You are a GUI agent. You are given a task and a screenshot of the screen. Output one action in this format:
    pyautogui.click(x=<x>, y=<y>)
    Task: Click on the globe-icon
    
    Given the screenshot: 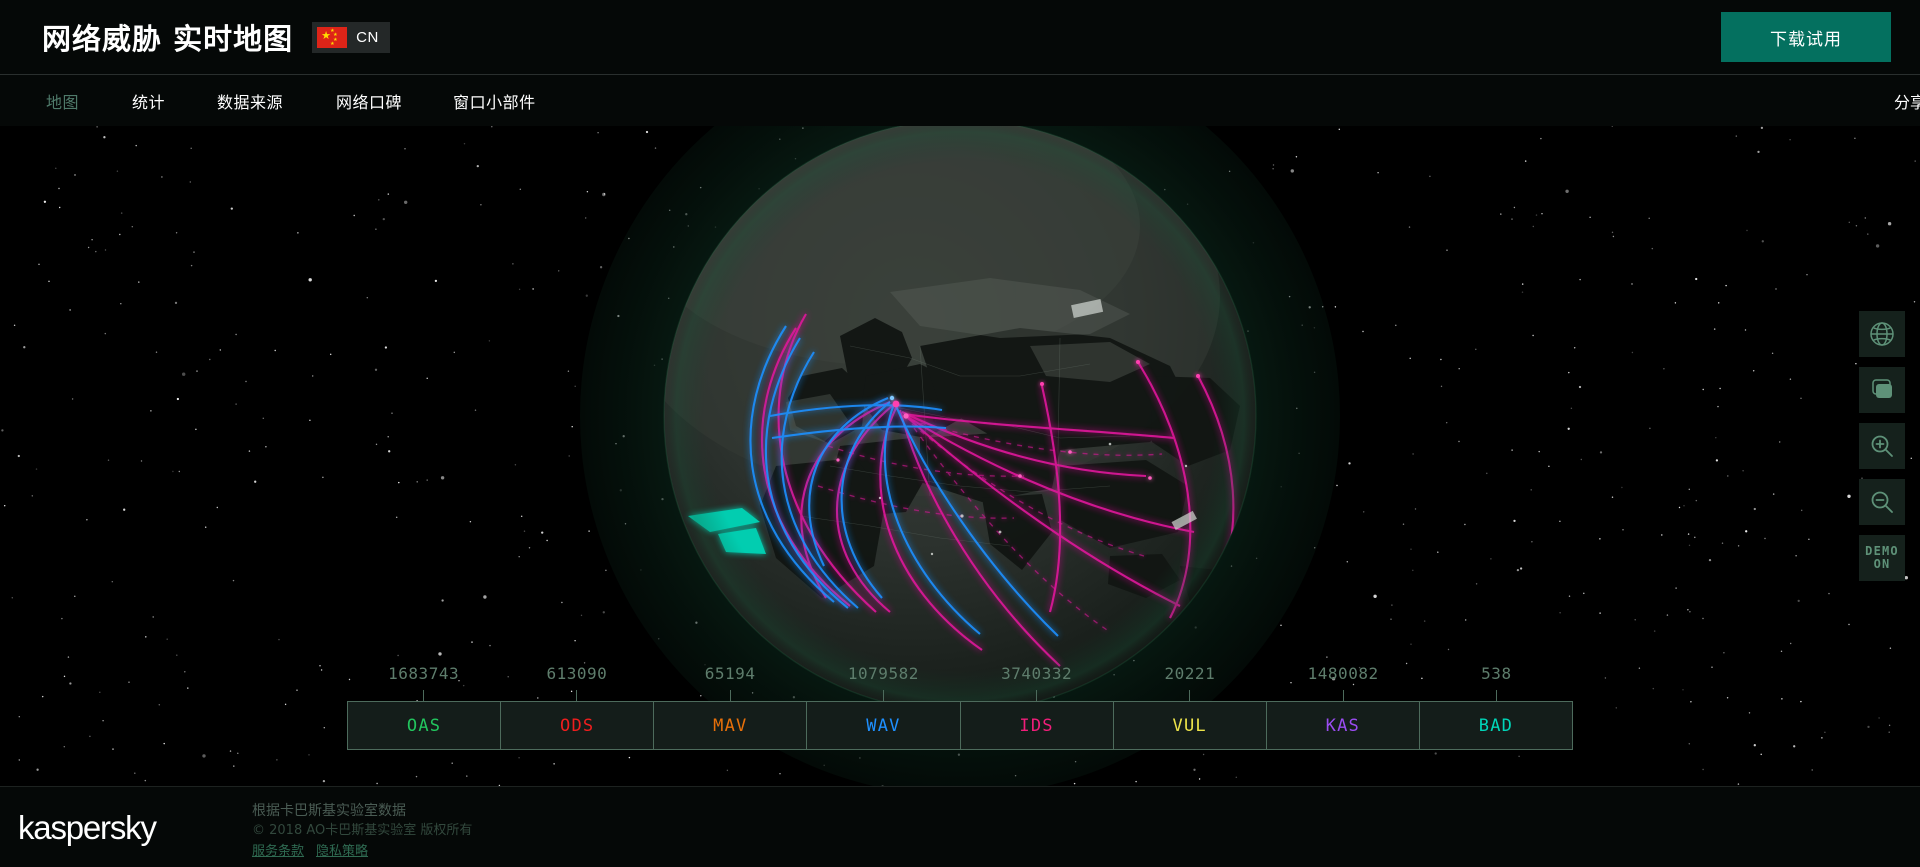 What is the action you would take?
    pyautogui.click(x=1882, y=334)
    